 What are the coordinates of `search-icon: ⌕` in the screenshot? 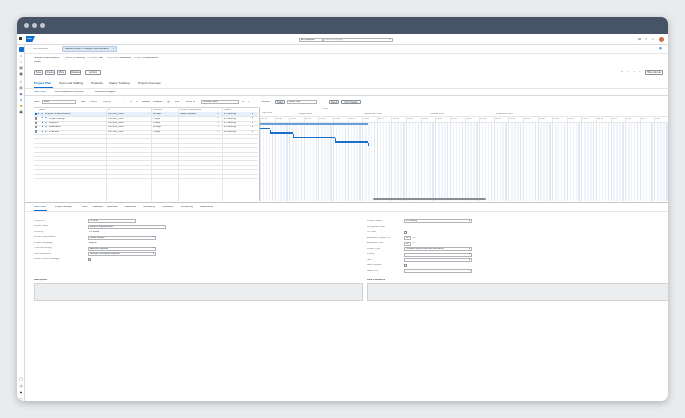 It's located at (390, 39).